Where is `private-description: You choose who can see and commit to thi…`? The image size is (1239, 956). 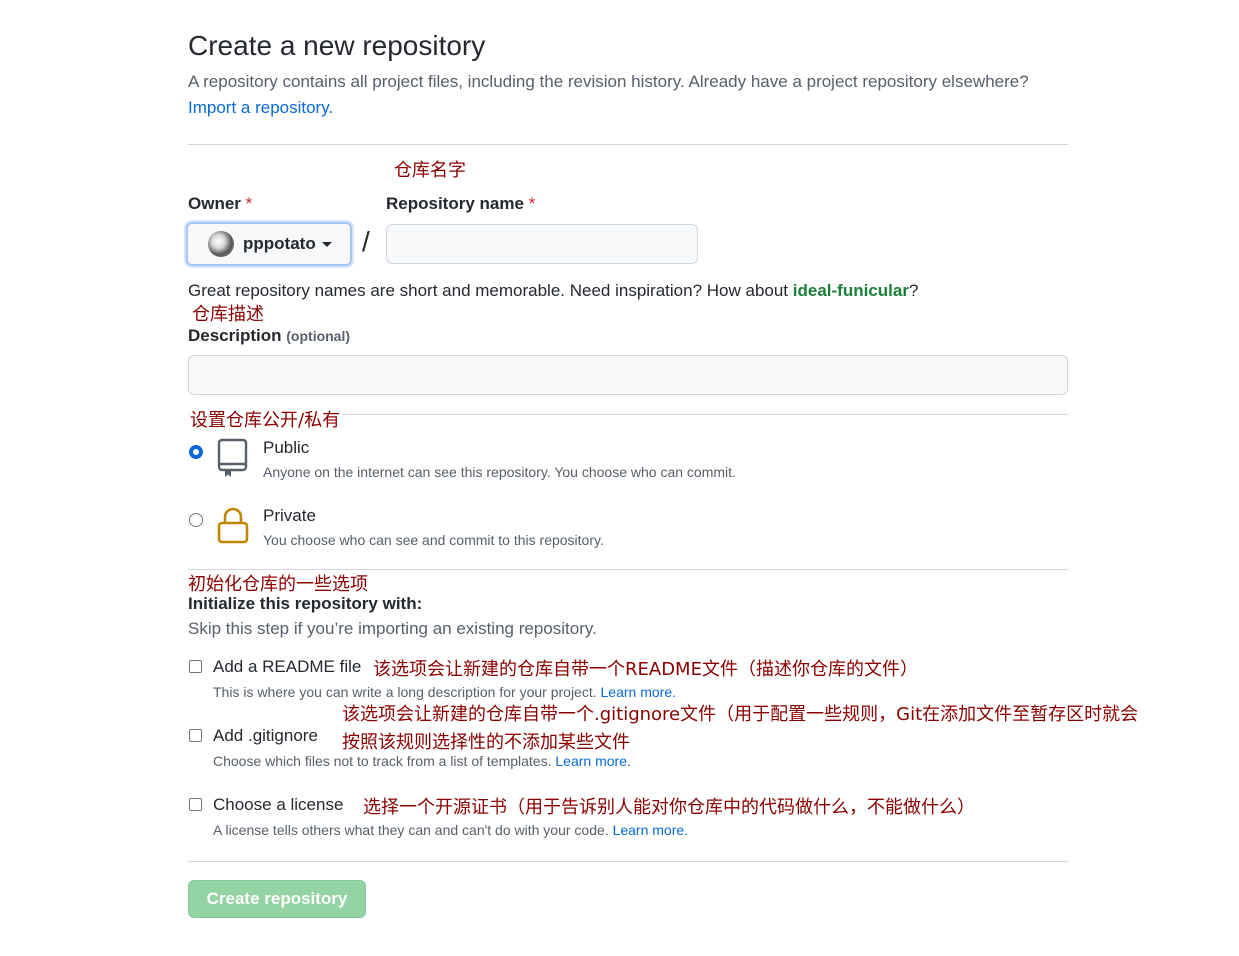
private-description: You choose who can see and commit to thi… is located at coordinates (433, 540).